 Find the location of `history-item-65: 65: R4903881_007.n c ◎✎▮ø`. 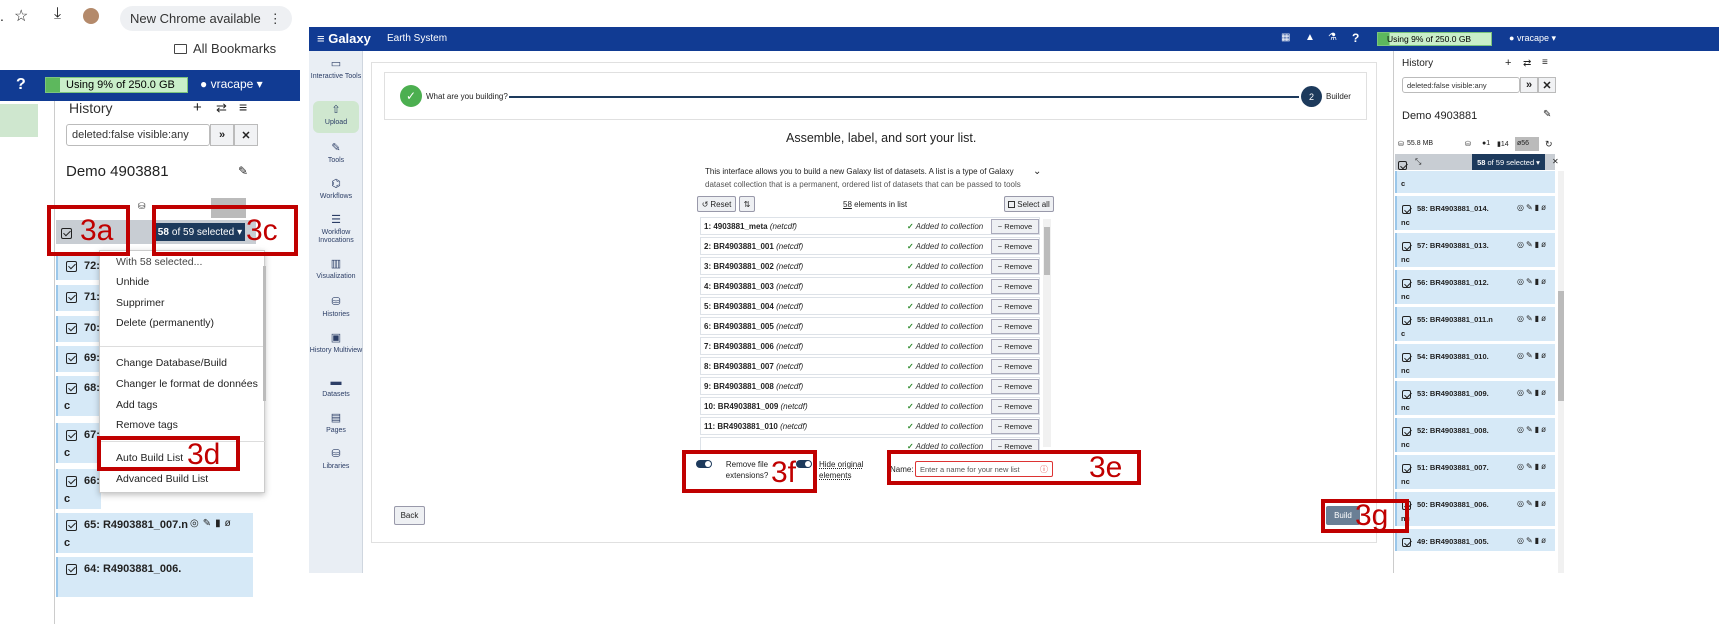

history-item-65: 65: R4903881_007.n c ◎✎▮ø is located at coordinates (154, 533).